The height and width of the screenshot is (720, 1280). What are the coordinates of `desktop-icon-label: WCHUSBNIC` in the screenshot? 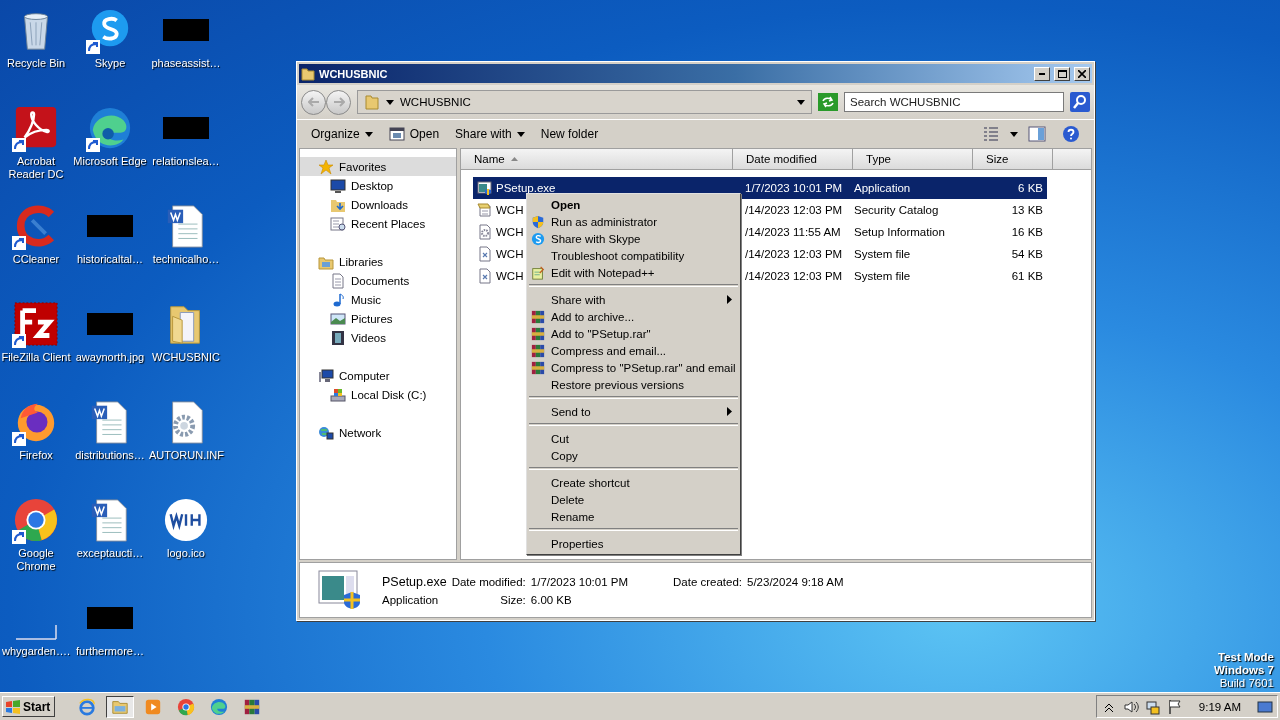 It's located at (186, 357).